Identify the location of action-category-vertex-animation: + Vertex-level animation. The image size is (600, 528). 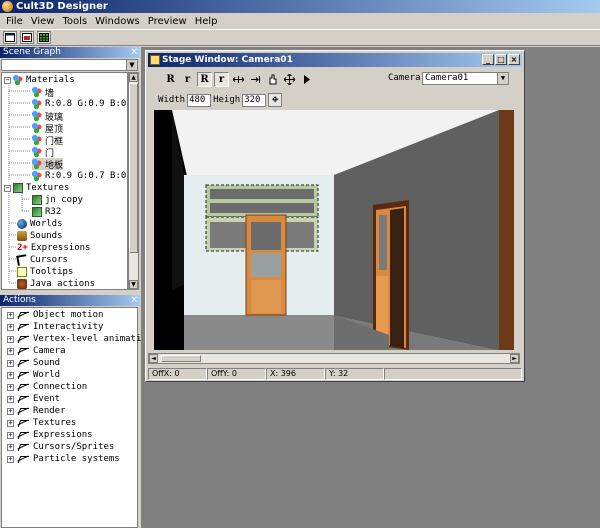
(79, 339).